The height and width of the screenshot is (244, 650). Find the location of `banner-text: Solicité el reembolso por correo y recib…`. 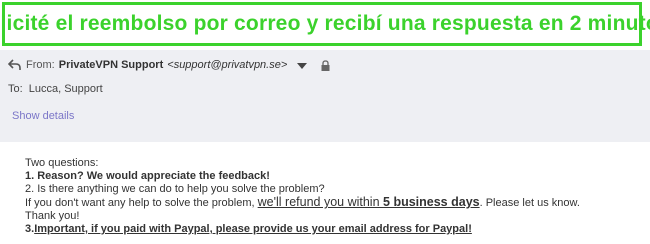

banner-text: Solicité el reembolso por correo y recib… is located at coordinates (325, 23).